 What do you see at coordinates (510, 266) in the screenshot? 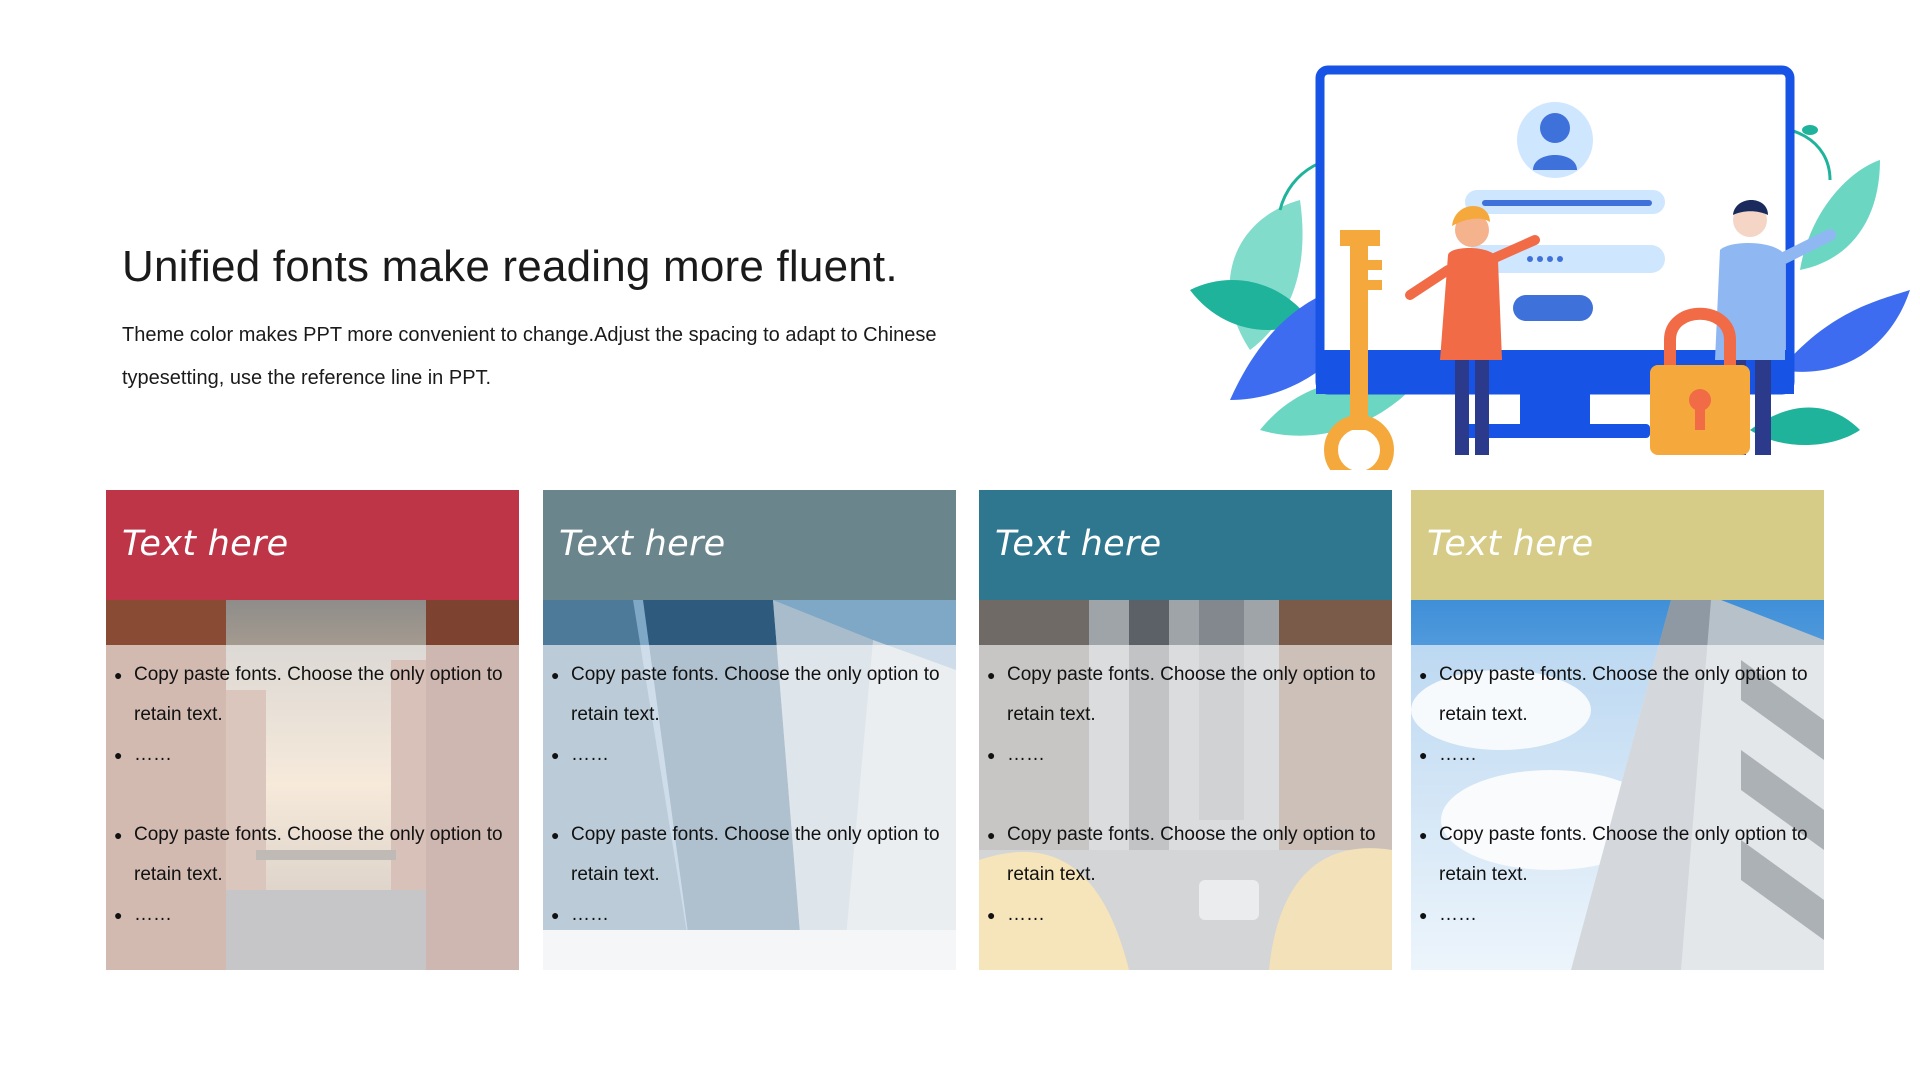
I see `slide-title: Unified fonts make reading more fluent.` at bounding box center [510, 266].